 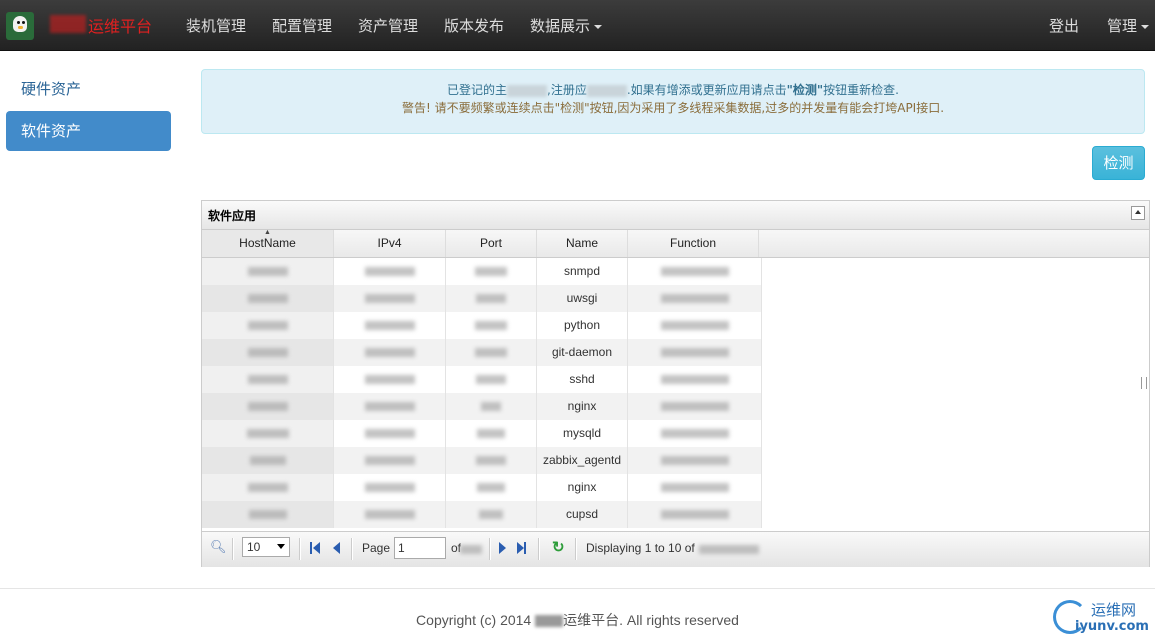 I want to click on page-label: Page, so click(x=376, y=548).